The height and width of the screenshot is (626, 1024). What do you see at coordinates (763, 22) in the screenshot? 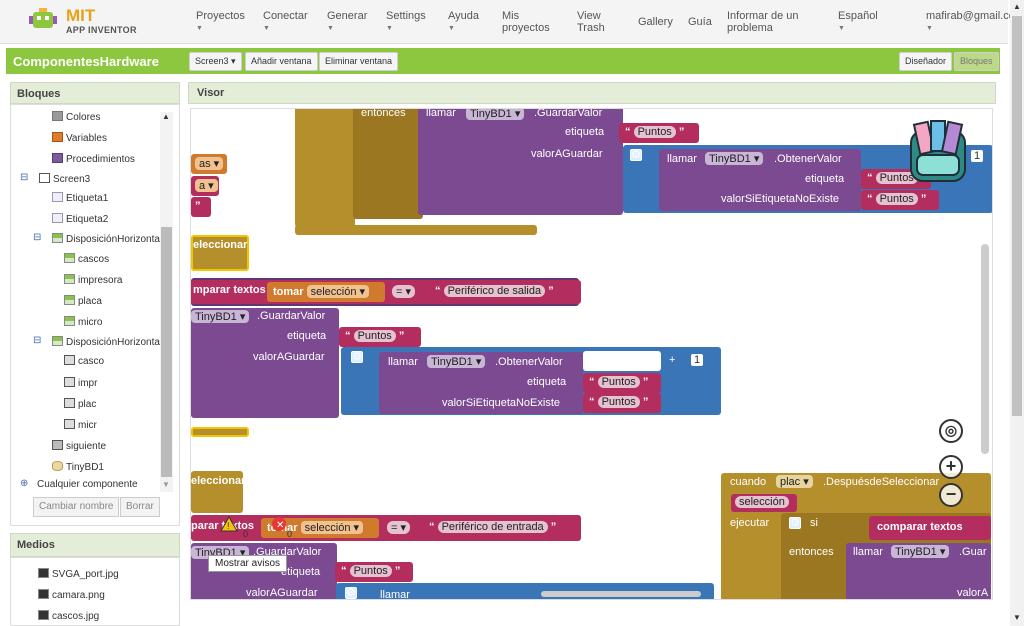
I see `menu-informar: Informar de un problema` at bounding box center [763, 22].